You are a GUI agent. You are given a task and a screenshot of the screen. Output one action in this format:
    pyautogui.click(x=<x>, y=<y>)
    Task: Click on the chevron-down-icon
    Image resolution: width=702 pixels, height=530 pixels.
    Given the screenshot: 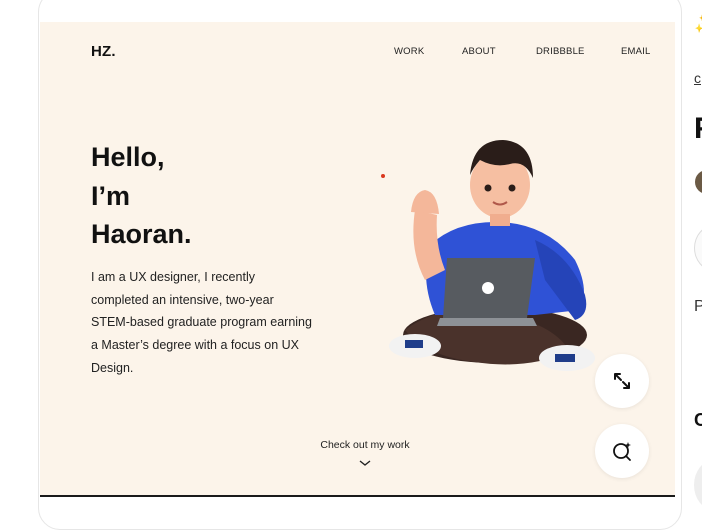 What is the action you would take?
    pyautogui.click(x=365, y=463)
    